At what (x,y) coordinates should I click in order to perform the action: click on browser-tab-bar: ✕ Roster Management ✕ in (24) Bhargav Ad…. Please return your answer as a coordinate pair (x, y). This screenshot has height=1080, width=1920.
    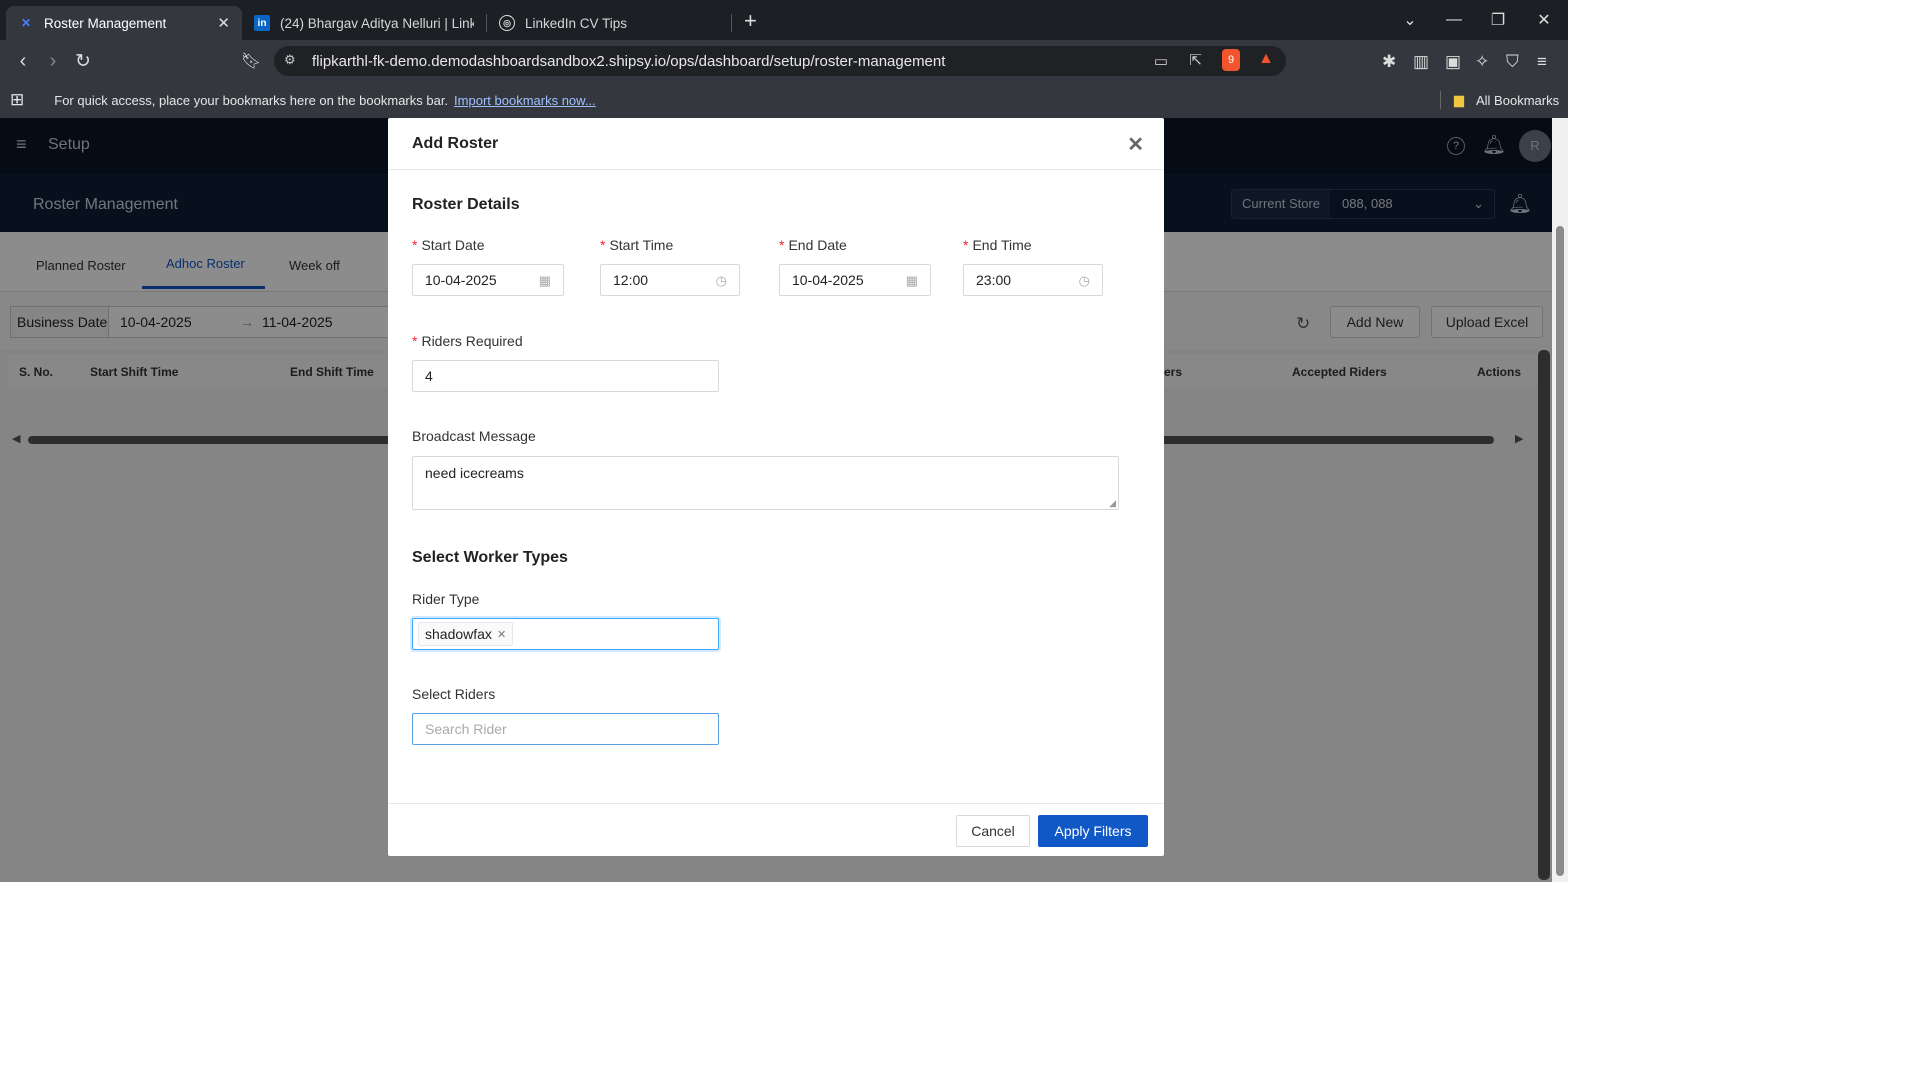
    Looking at the image, I should click on (784, 20).